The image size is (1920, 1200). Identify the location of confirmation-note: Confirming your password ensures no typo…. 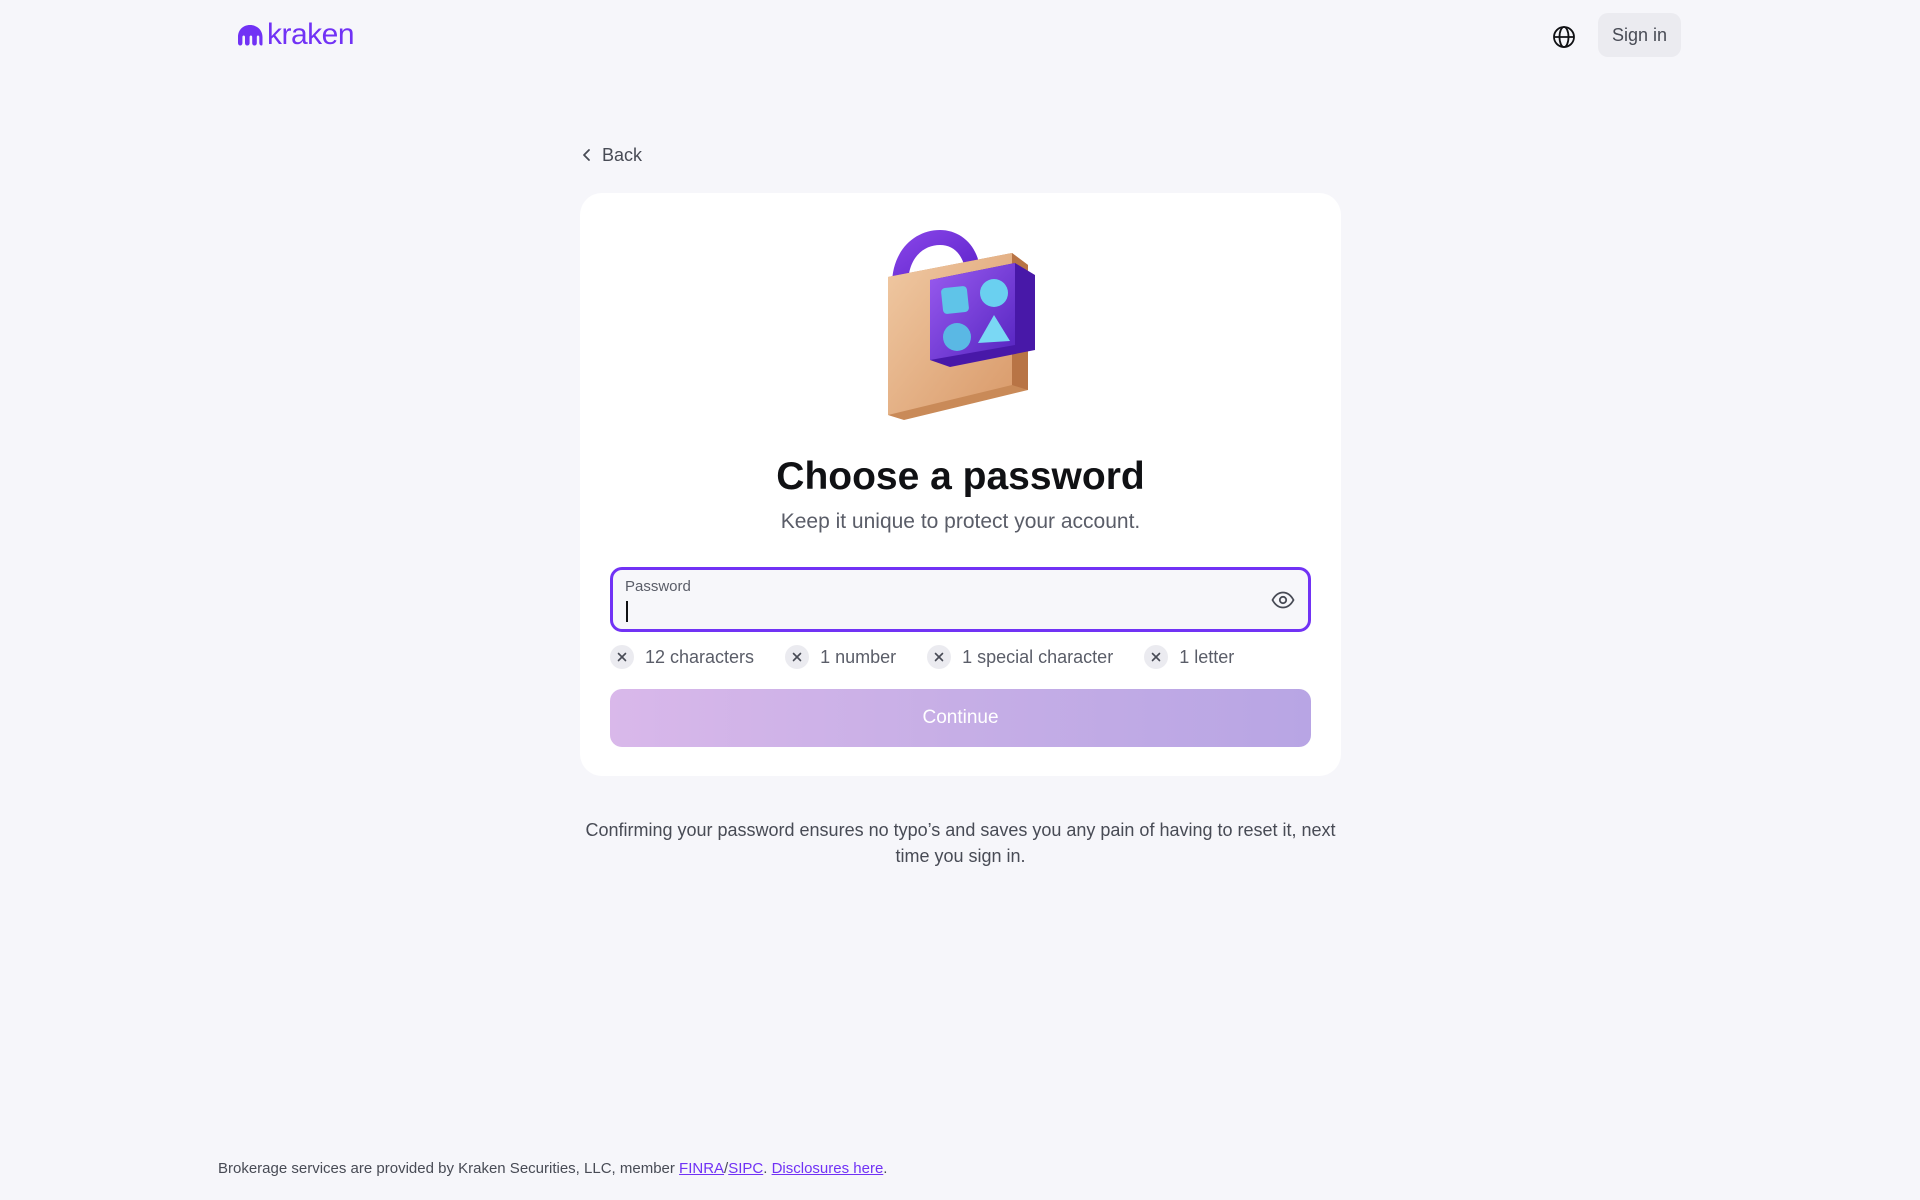
(960, 843).